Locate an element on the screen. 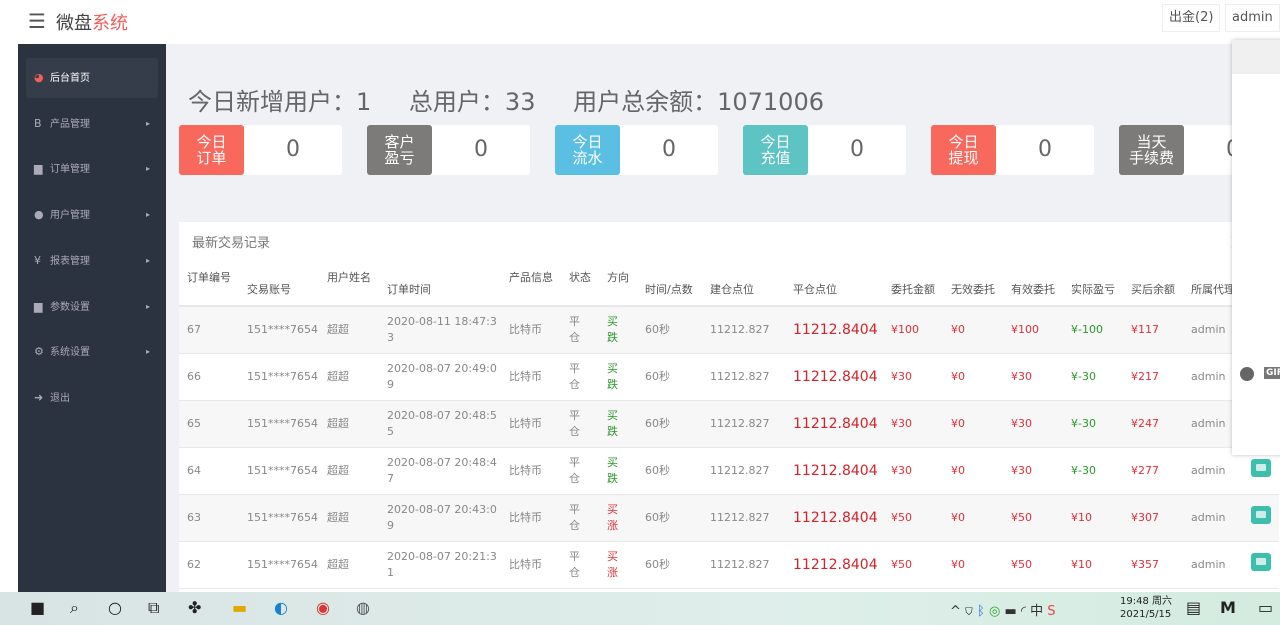 The width and height of the screenshot is (1280, 625). sidebar-item-label: 后台首页 is located at coordinates (70, 78).